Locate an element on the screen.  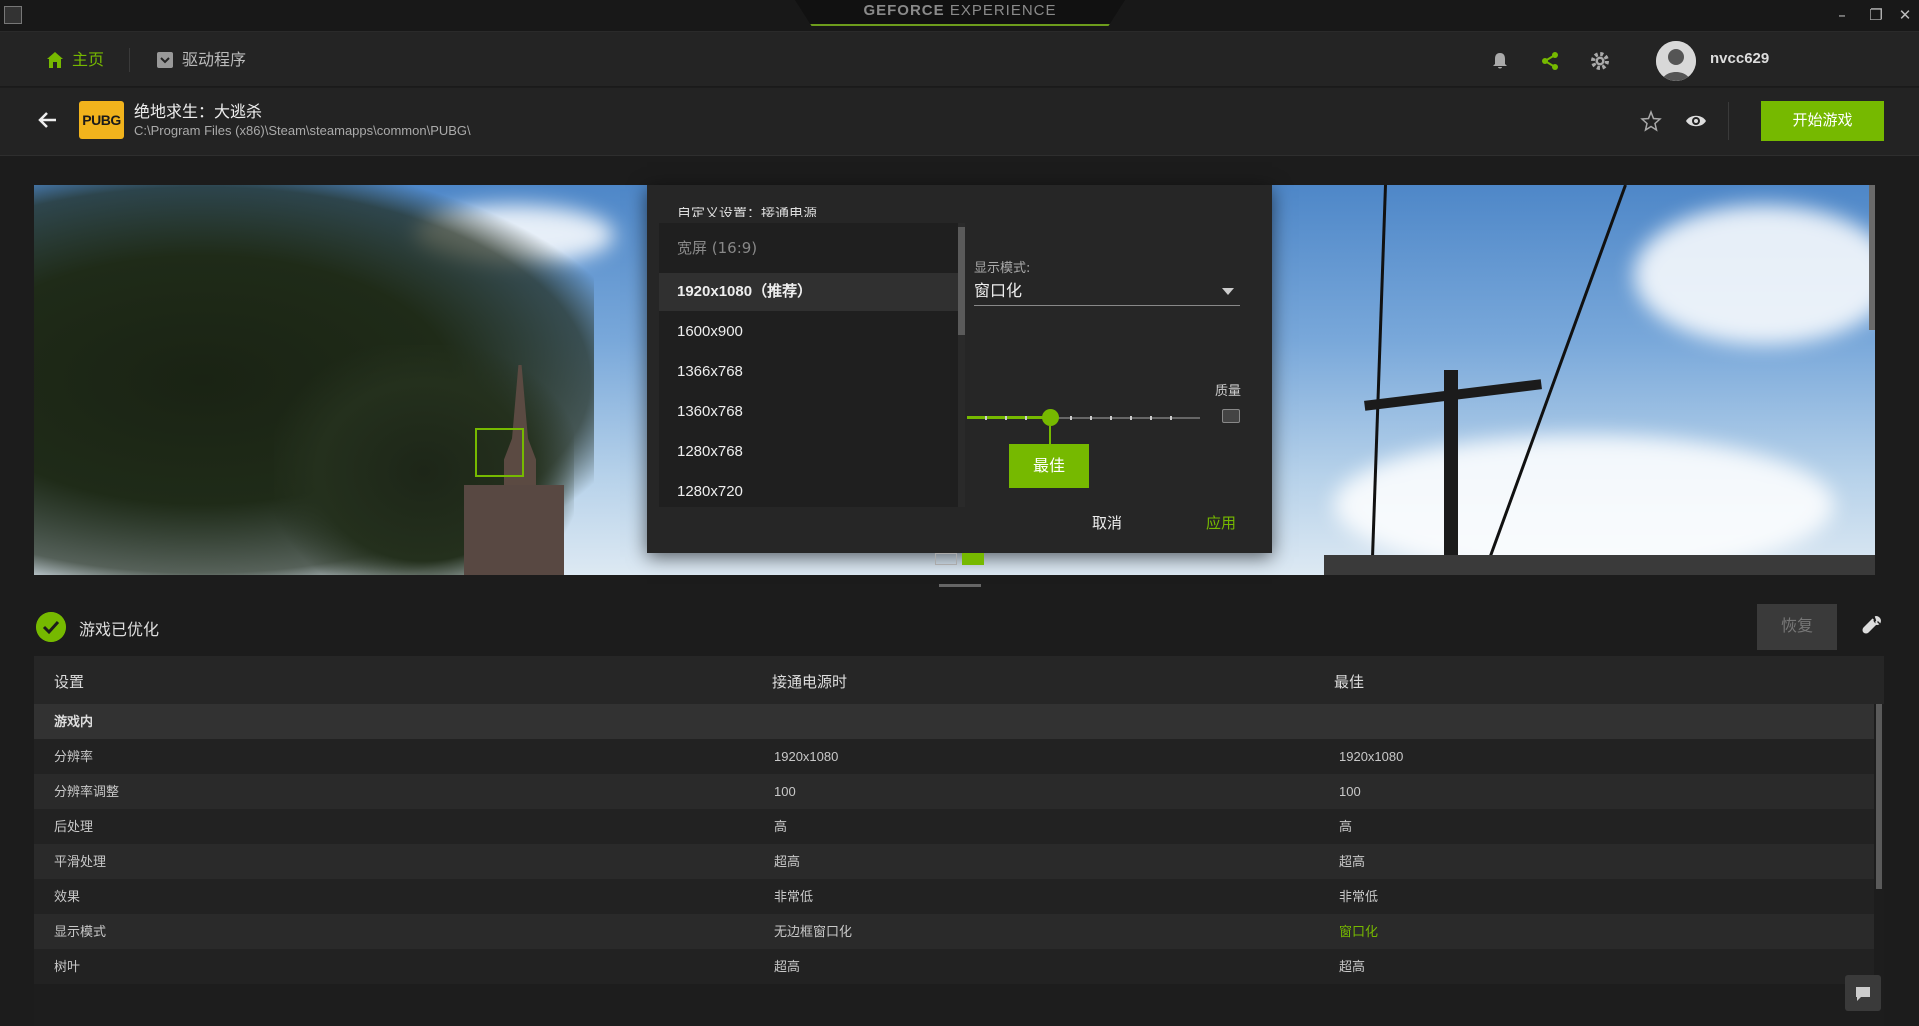
quality-label: 质量 is located at coordinates (1228, 391).